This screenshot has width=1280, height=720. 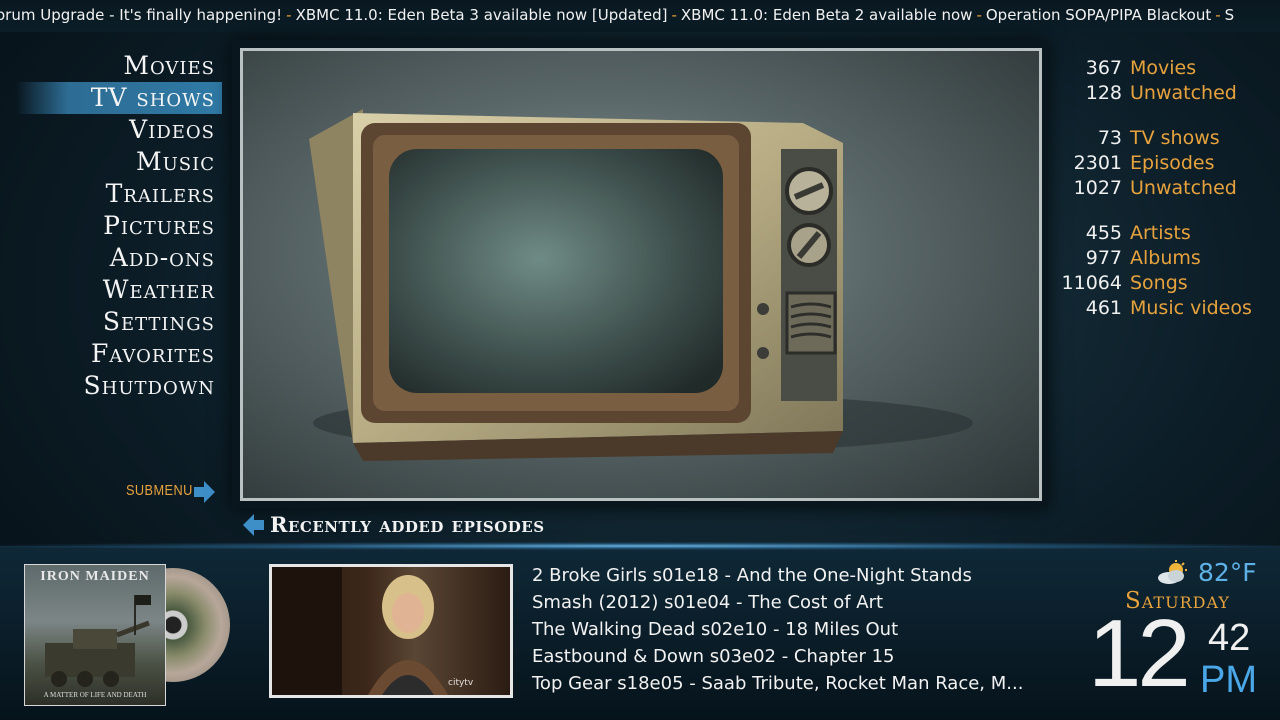 I want to click on list-item: The Walking Dead s02e10 - 18 Miles Out, so click(x=777, y=629).